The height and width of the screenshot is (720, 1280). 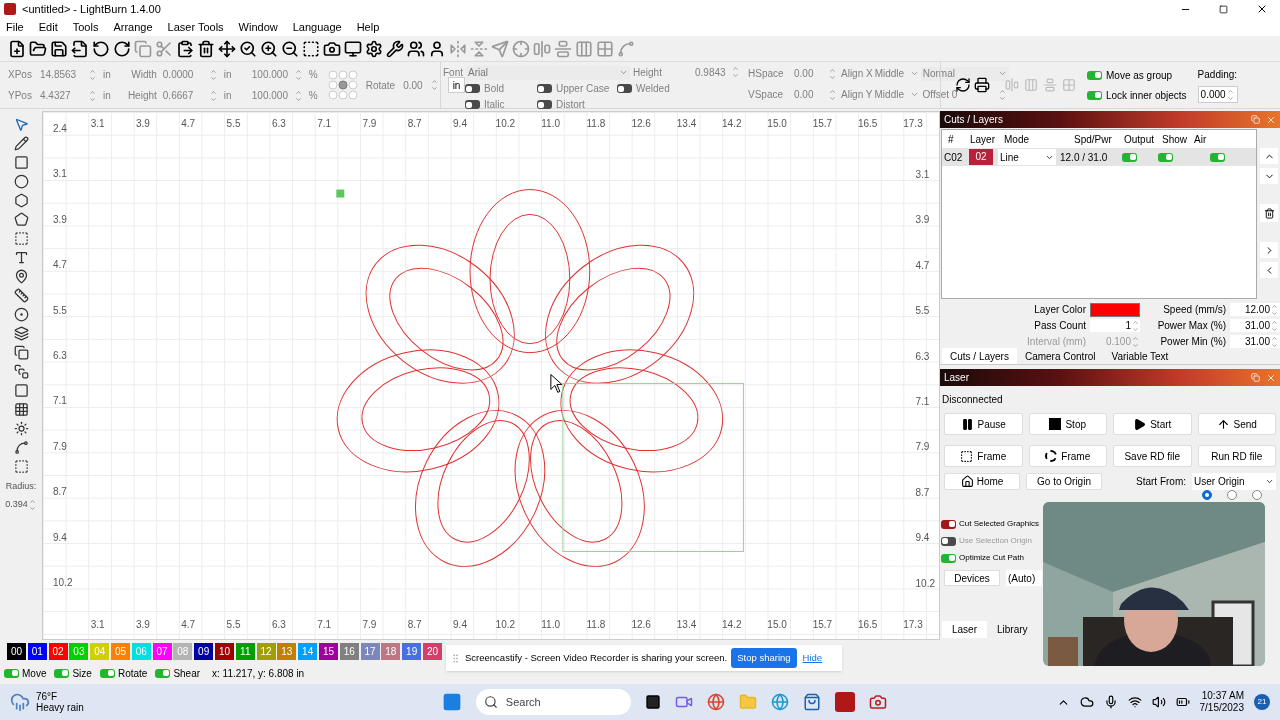 I want to click on curve-icon, so click(x=21, y=447).